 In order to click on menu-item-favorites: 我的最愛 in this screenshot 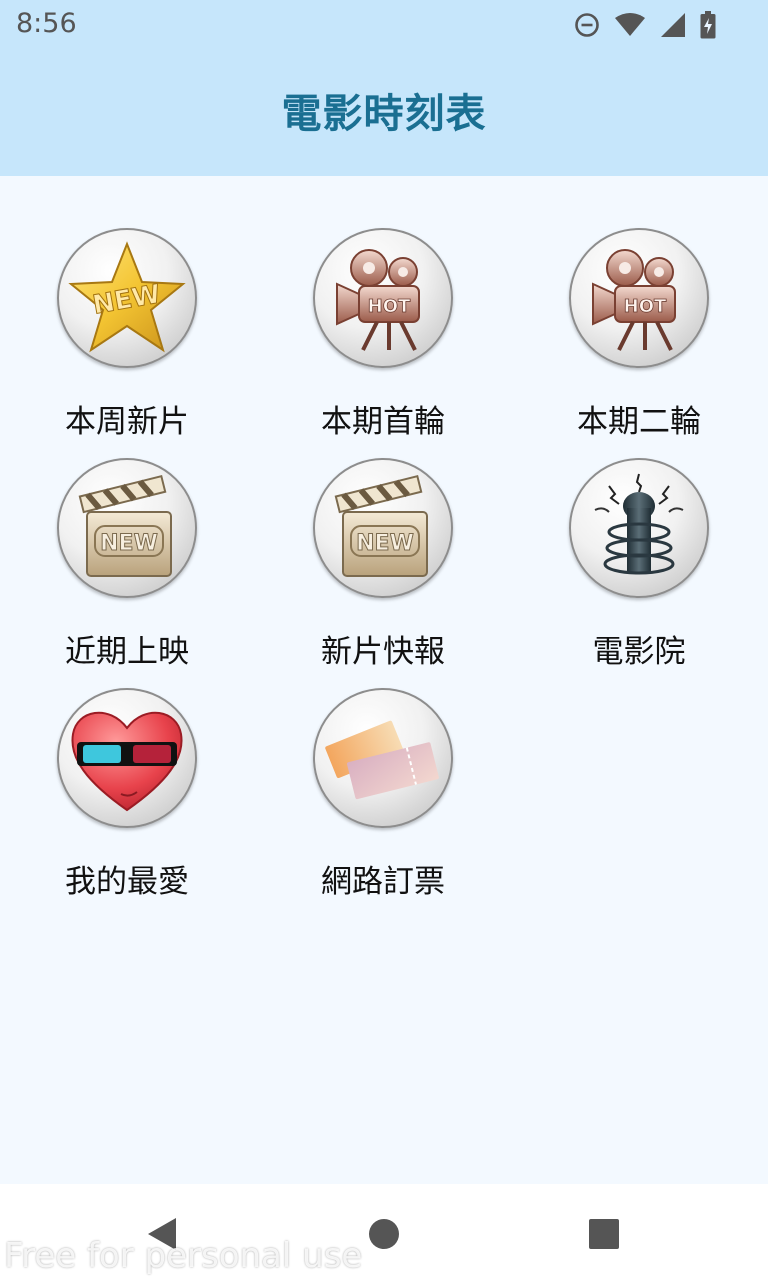, I will do `click(127, 798)`.